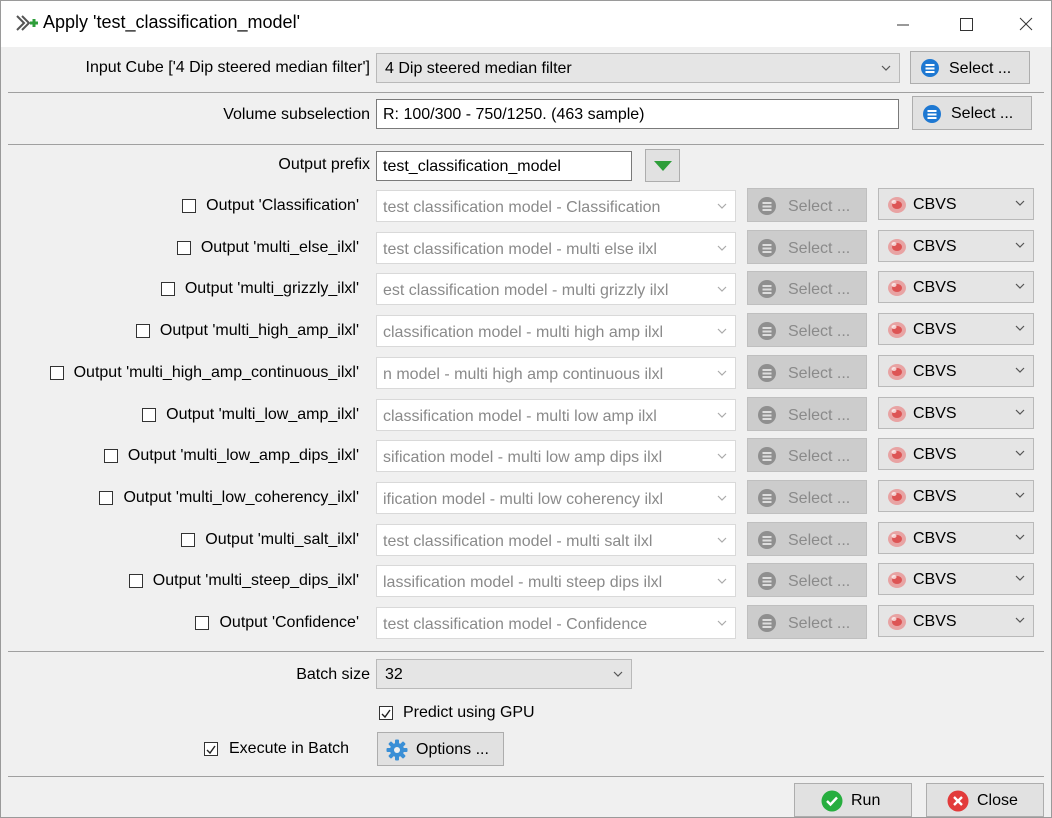  I want to click on close-window-button, so click(1026, 24).